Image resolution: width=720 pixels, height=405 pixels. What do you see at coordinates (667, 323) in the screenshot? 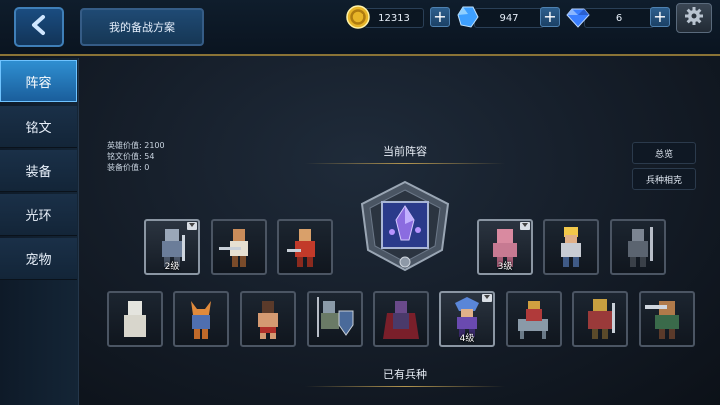
I see `bear-greatsword-icon` at bounding box center [667, 323].